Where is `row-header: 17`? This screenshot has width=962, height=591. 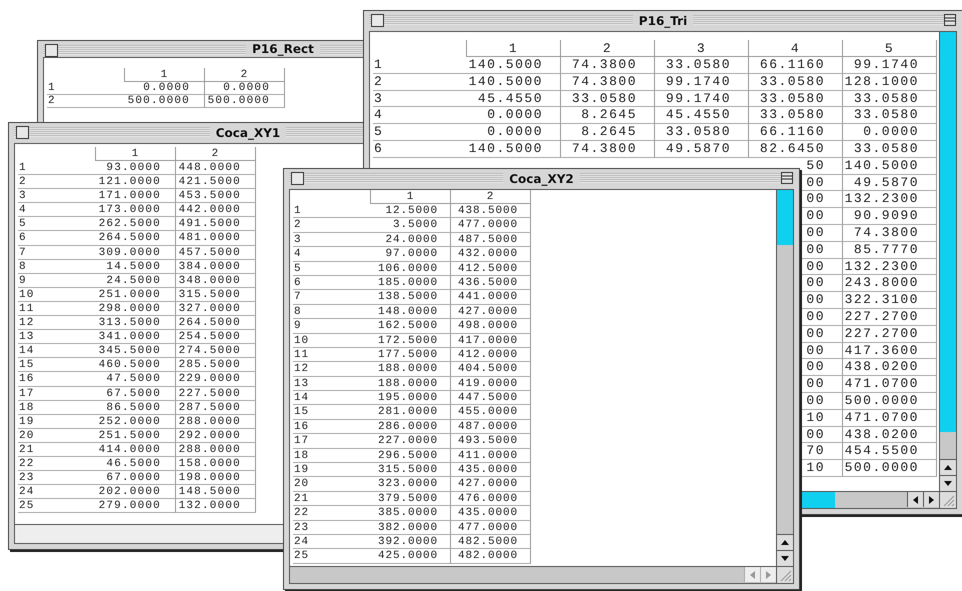 row-header: 17 is located at coordinates (57, 393).